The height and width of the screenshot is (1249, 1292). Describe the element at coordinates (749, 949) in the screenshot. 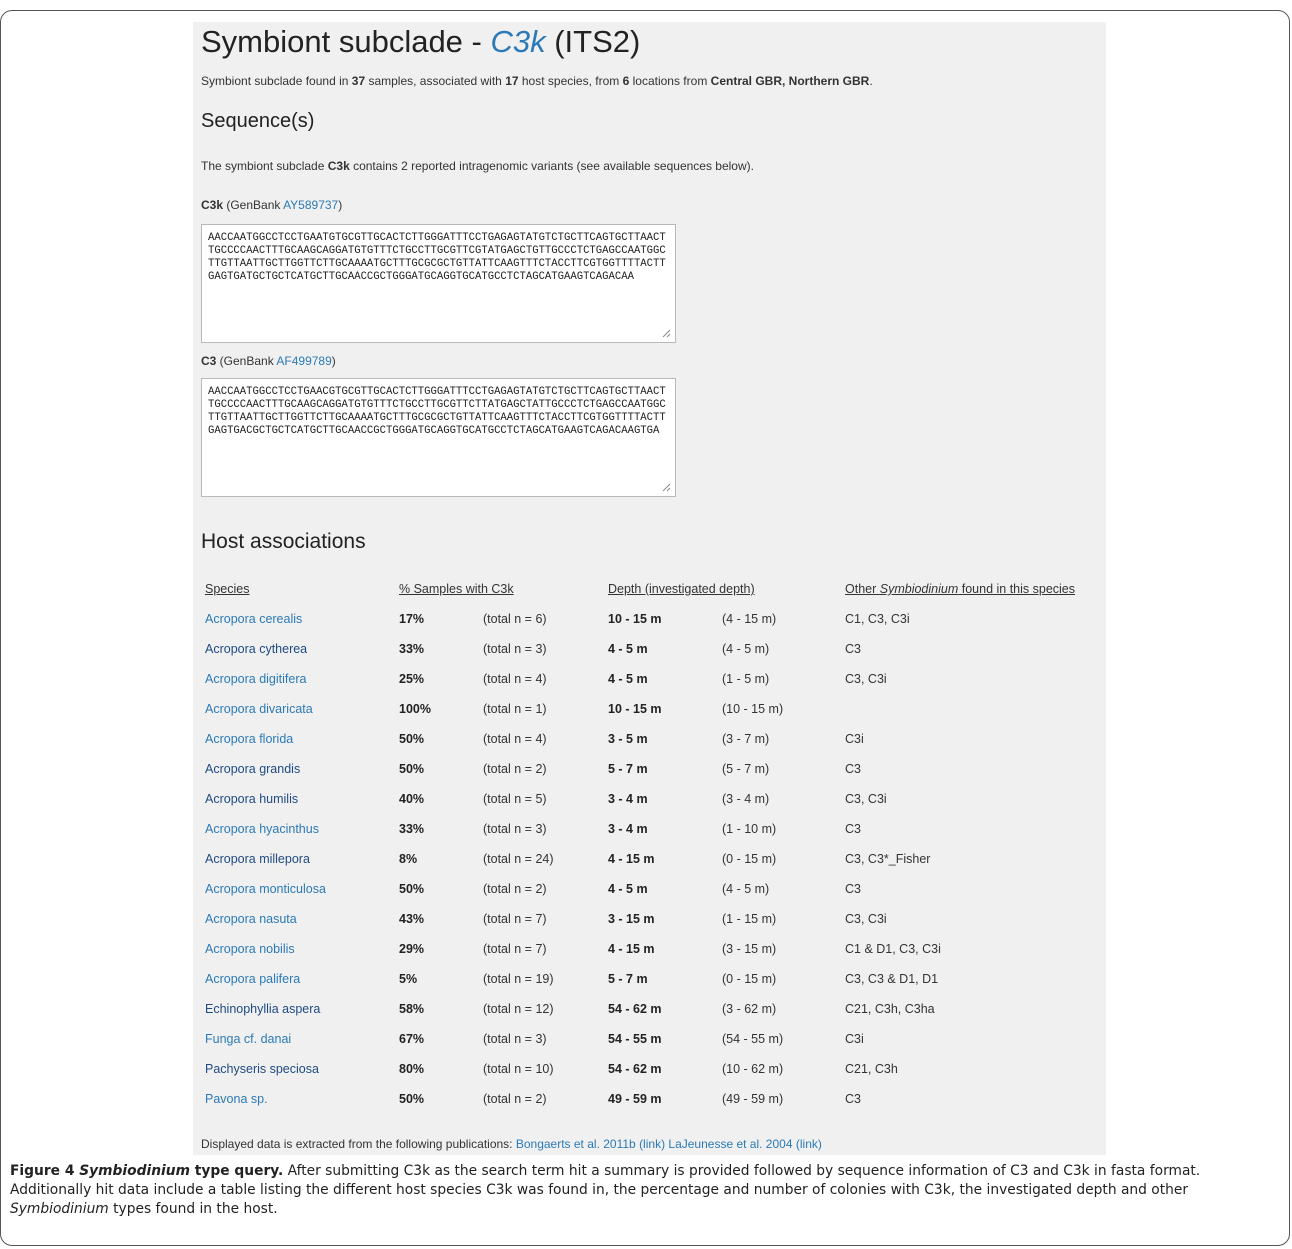

I see `investigated-depth: (3 - 15 m)` at that location.